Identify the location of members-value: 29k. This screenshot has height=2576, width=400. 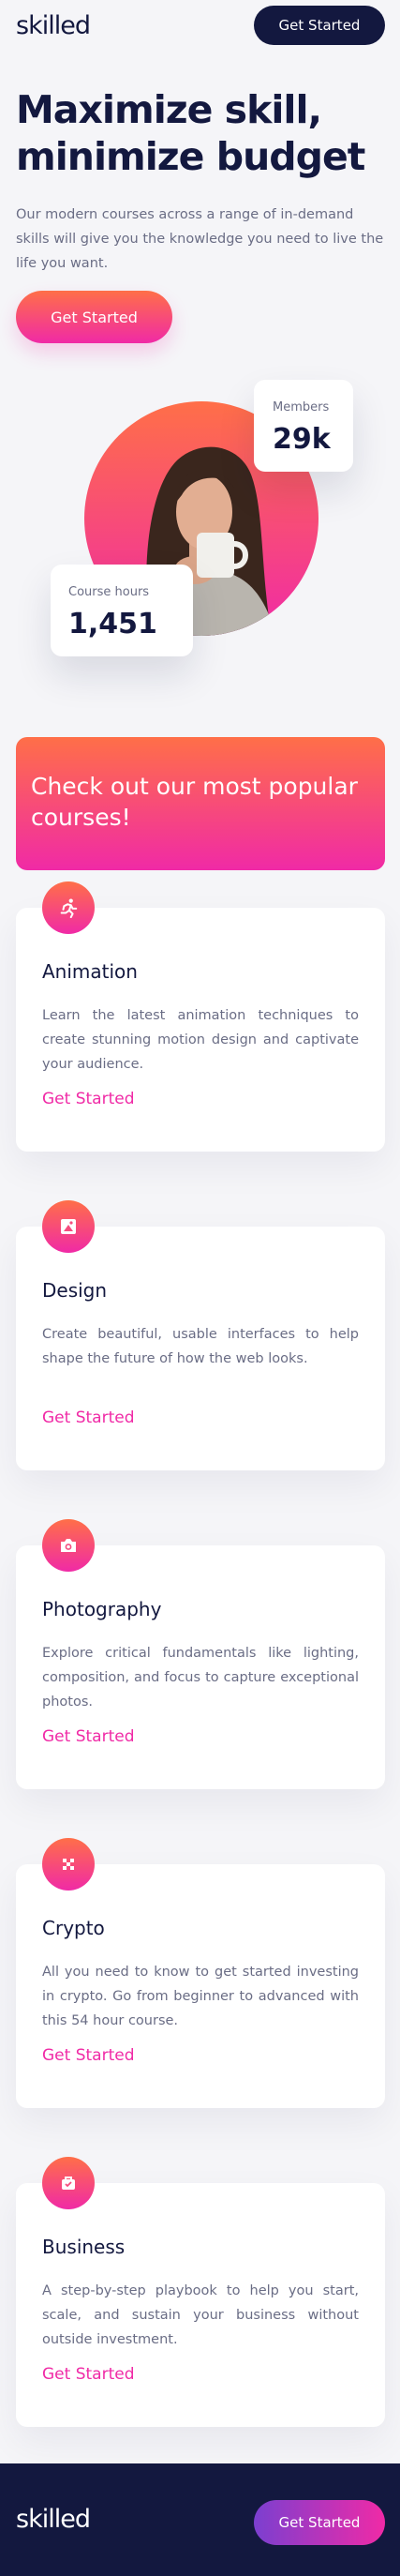
(302, 439).